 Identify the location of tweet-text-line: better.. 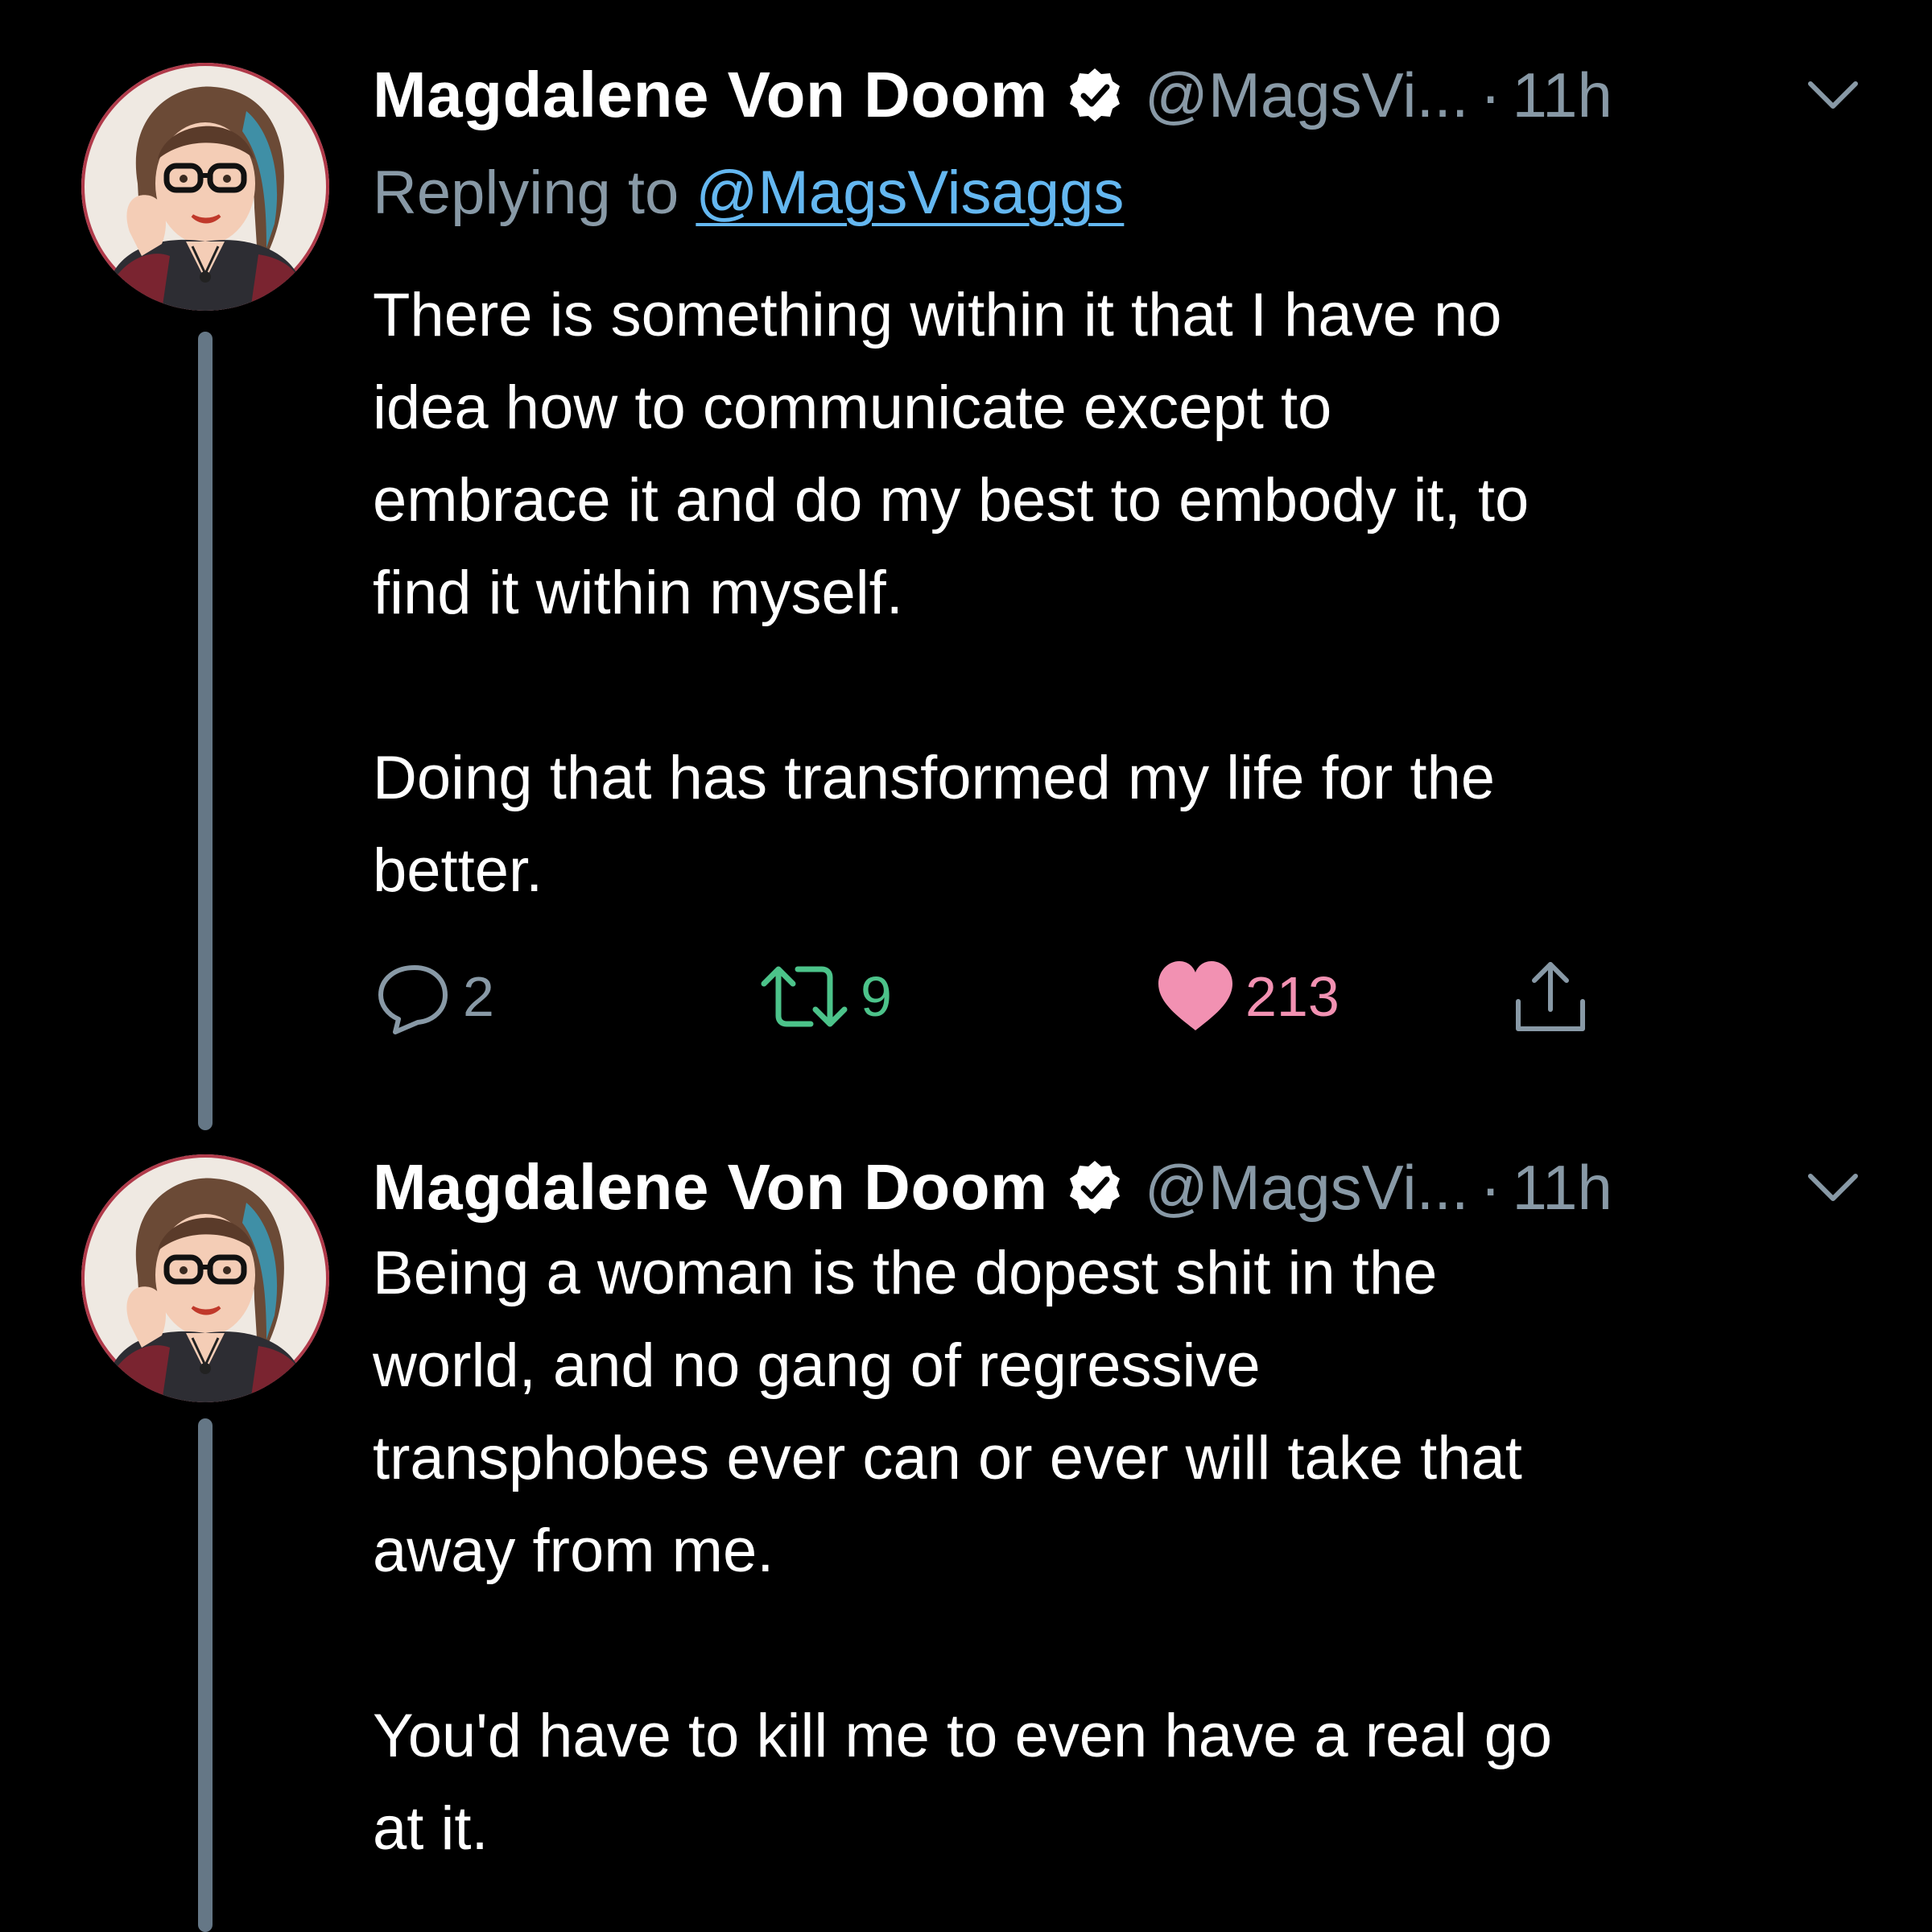
(458, 870).